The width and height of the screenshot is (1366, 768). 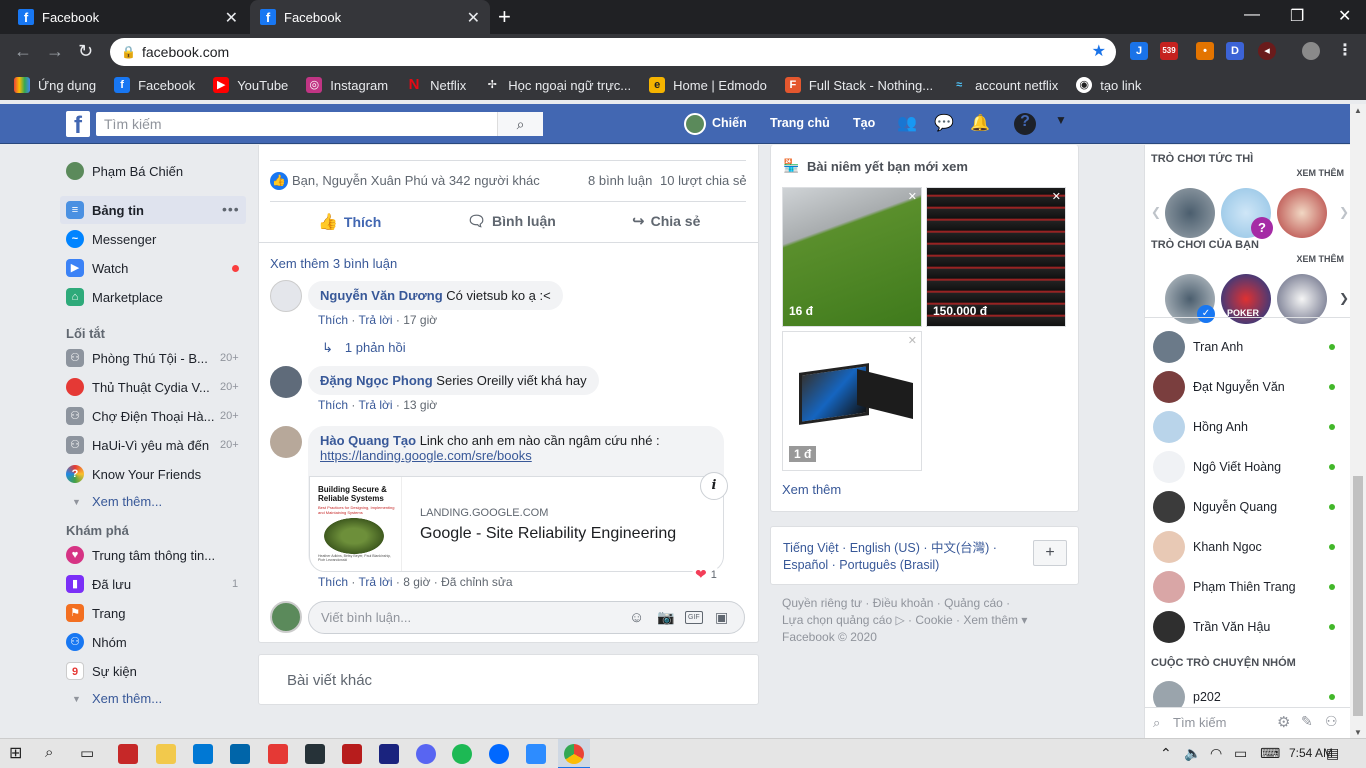 I want to click on address-bar: 🔒 facebook.com ★, so click(x=613, y=52).